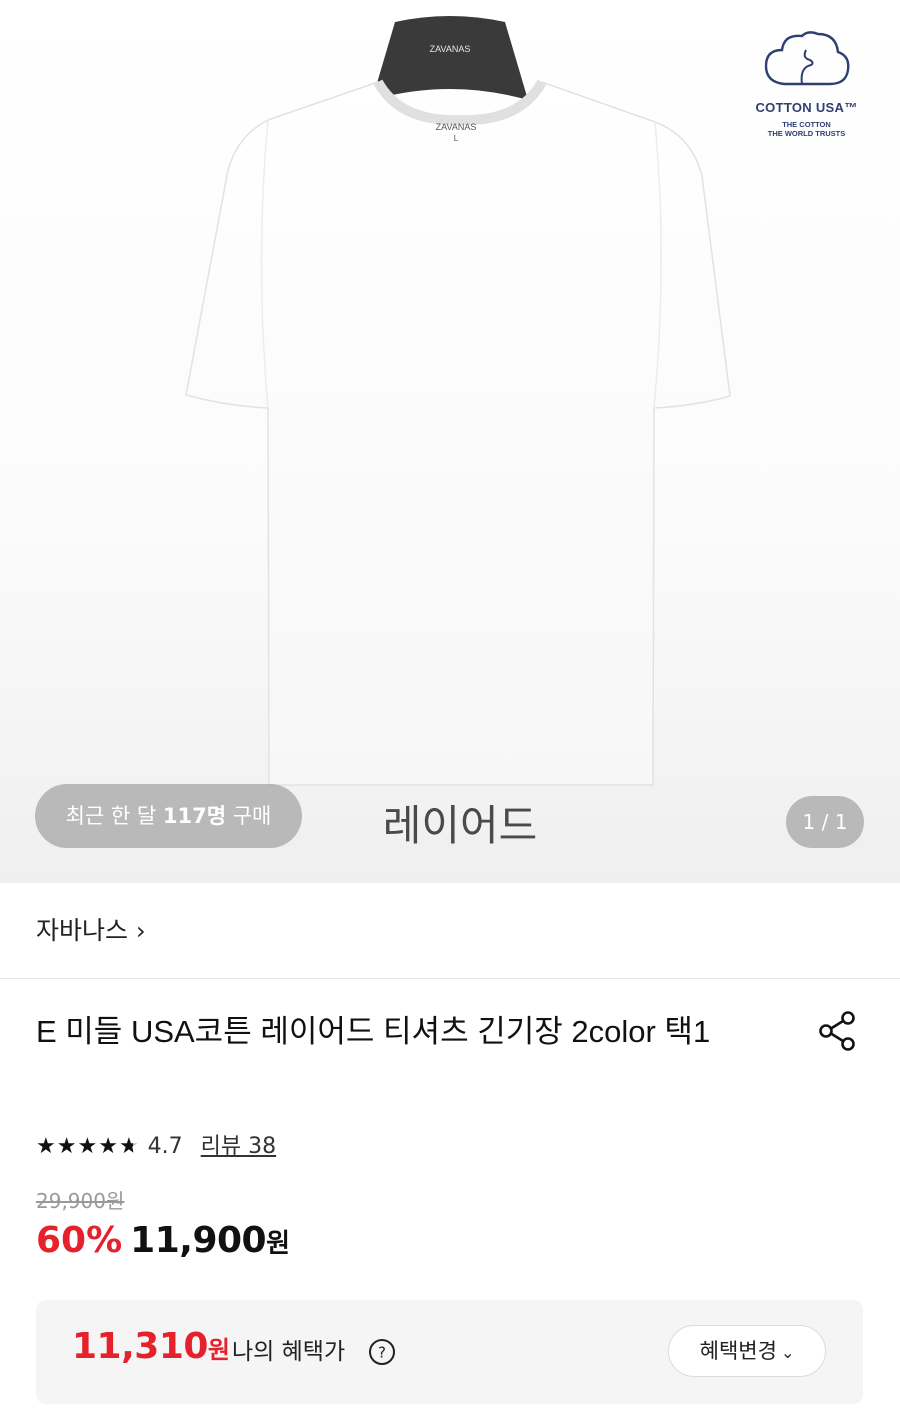  Describe the element at coordinates (825, 822) in the screenshot. I see `image-counter: 1 / 1` at that location.